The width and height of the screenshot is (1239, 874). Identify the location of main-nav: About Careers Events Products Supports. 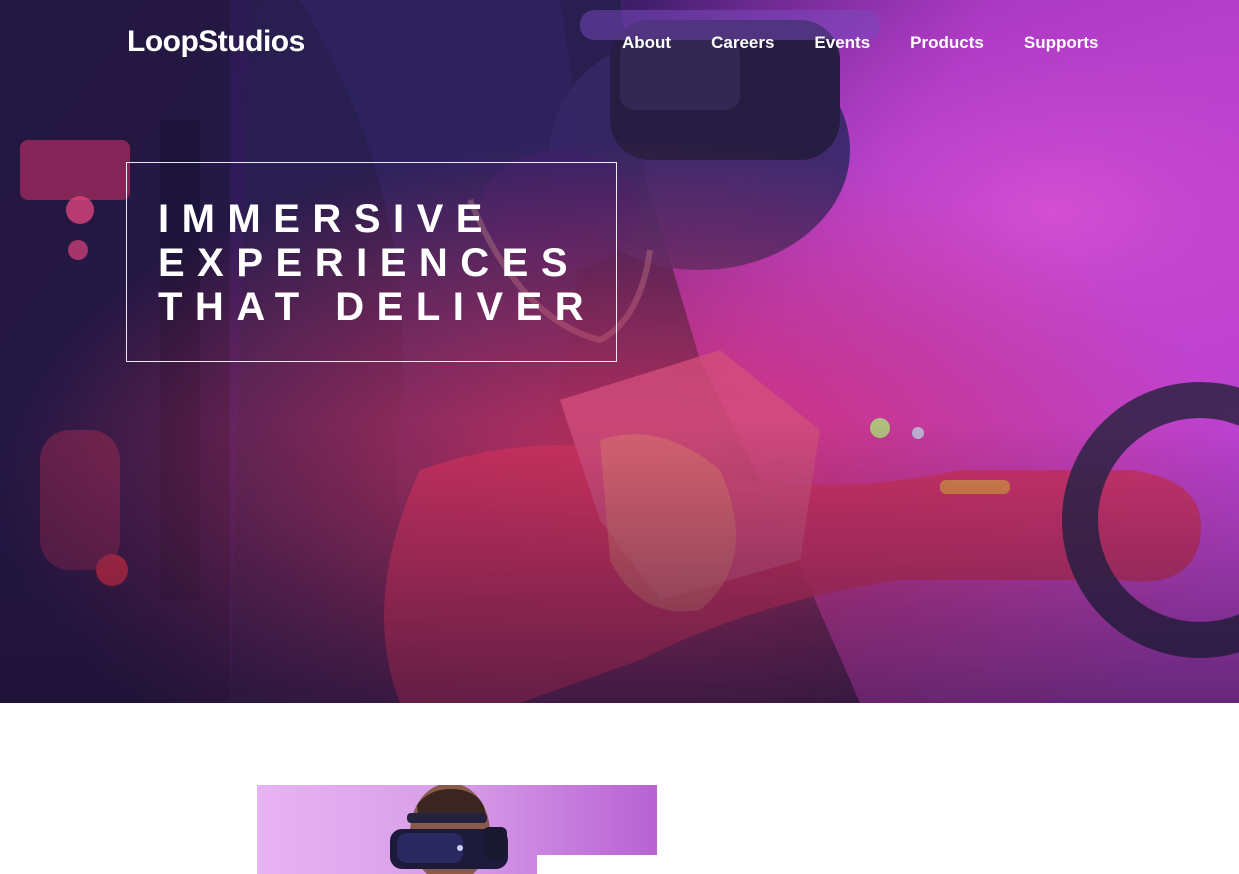
(860, 43).